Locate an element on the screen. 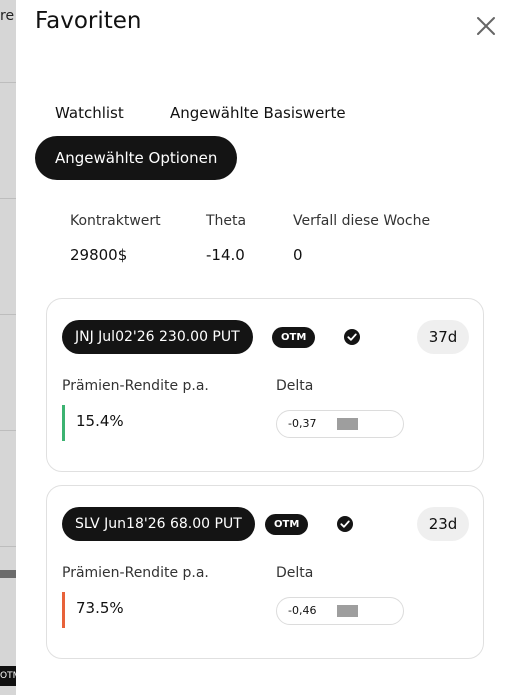  days-to-expiry-badge: 23d is located at coordinates (443, 524).